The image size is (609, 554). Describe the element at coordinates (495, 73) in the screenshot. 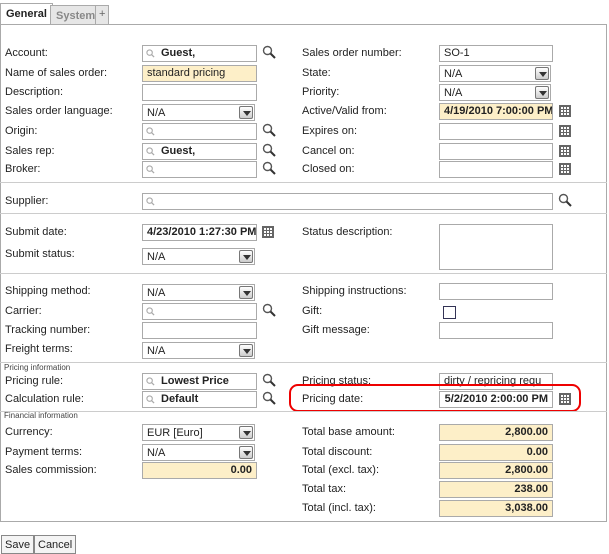

I see `state-select: N/A` at that location.